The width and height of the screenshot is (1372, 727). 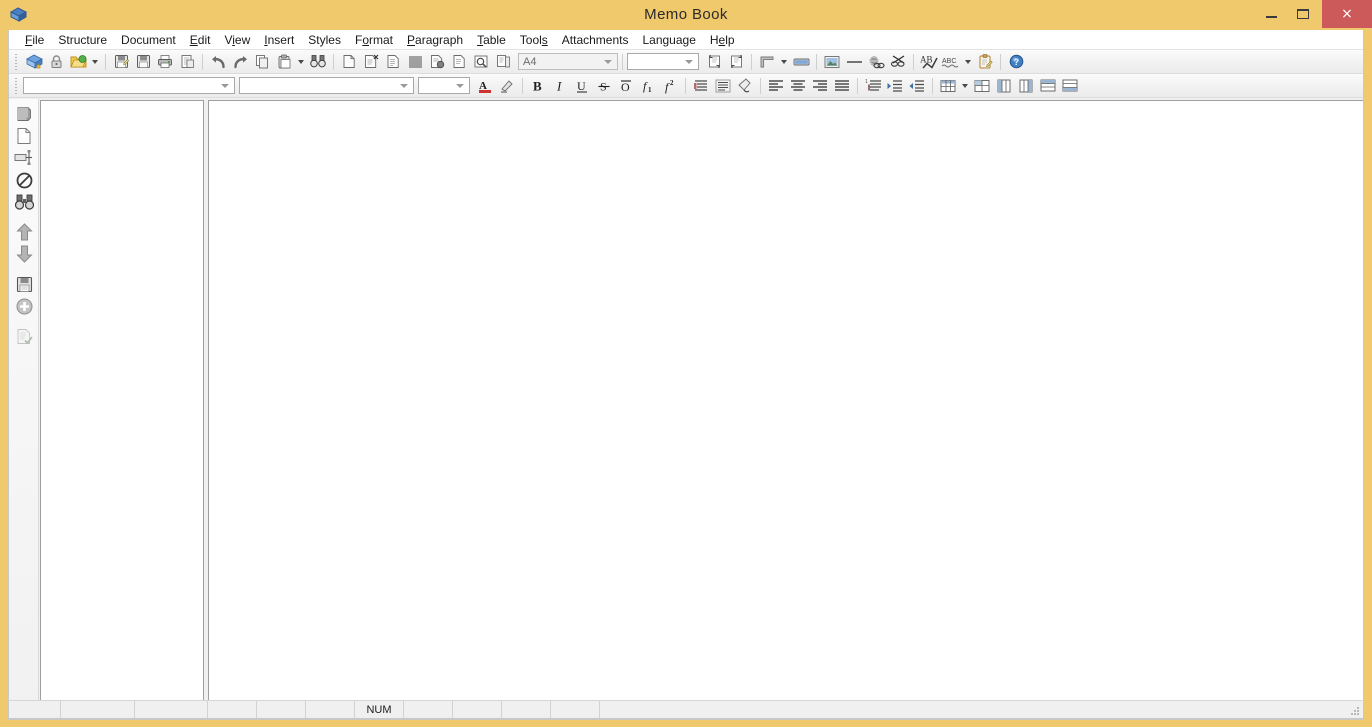 I want to click on sidebar-item-block, so click(x=24, y=180).